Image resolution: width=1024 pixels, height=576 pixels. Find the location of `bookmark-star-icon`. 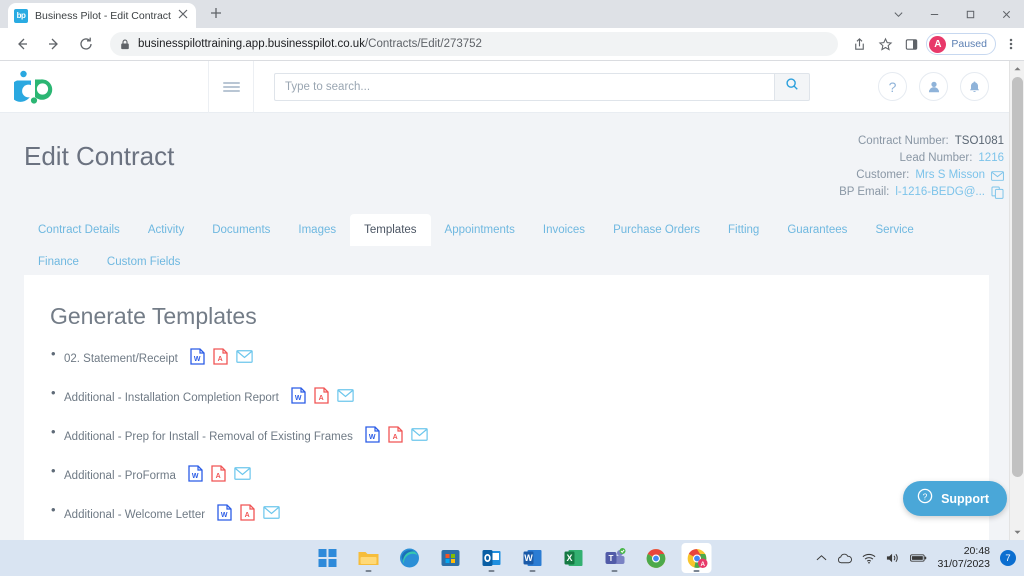

bookmark-star-icon is located at coordinates (885, 44).